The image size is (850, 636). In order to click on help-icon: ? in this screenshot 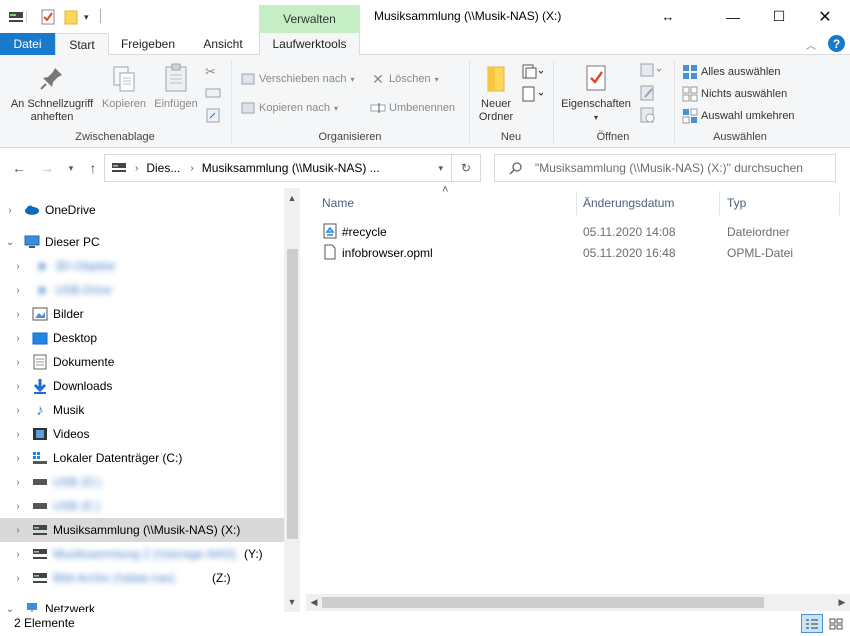, I will do `click(836, 43)`.